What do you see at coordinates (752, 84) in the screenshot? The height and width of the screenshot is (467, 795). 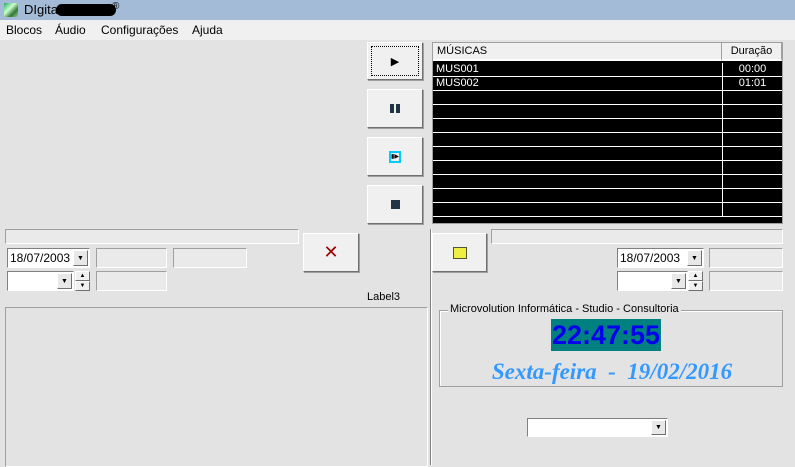 I see `cell-duracao: 01:01` at bounding box center [752, 84].